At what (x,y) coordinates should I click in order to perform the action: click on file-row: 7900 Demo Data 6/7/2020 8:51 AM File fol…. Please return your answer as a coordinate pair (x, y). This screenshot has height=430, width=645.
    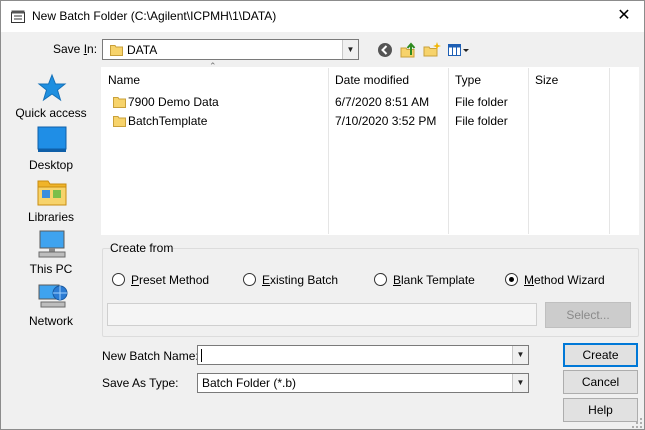
    Looking at the image, I should click on (370, 102).